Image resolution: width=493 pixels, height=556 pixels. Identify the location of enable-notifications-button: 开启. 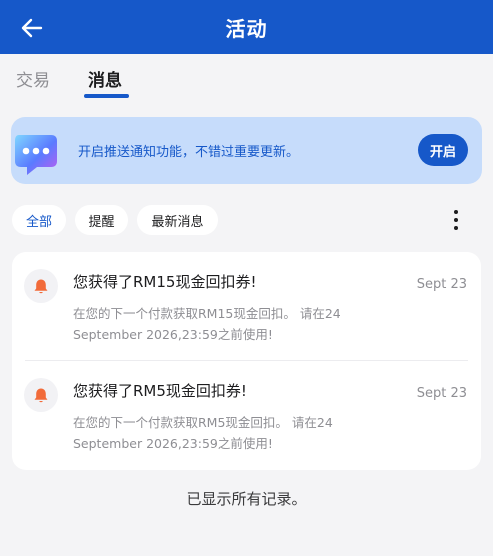
(443, 150).